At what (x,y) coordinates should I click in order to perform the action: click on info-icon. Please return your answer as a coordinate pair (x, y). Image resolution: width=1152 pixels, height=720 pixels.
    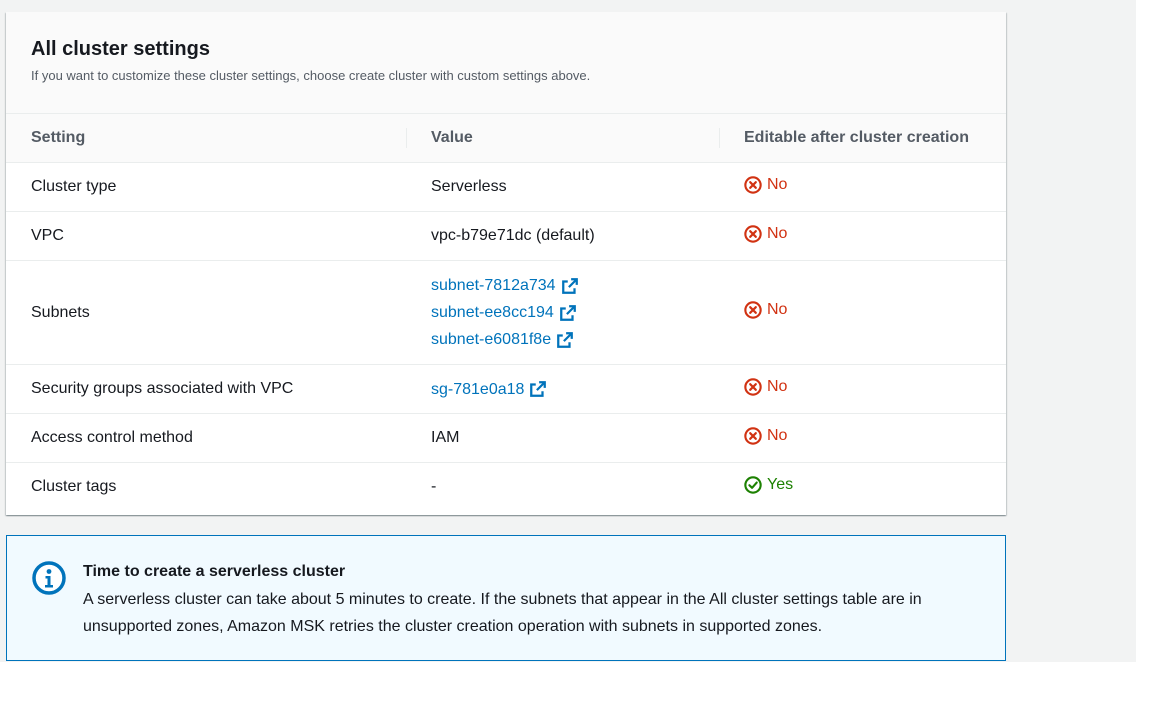
    Looking at the image, I should click on (49, 578).